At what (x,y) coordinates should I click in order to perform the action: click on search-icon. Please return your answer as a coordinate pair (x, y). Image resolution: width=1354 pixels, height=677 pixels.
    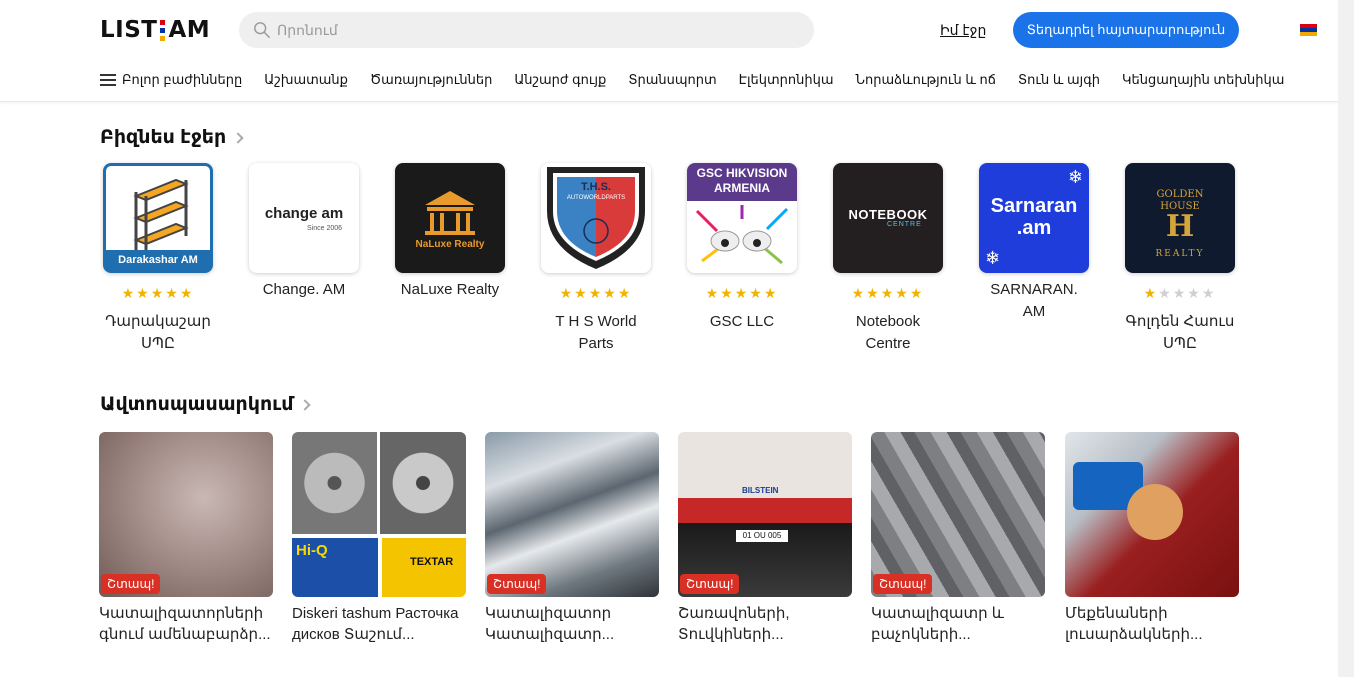
    Looking at the image, I should click on (262, 30).